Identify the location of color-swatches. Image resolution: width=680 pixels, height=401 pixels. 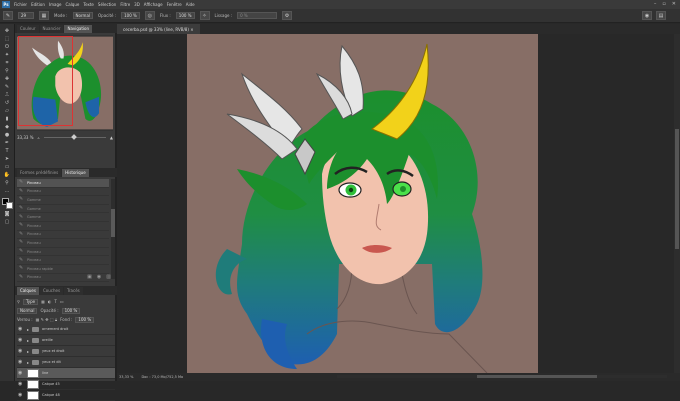
(7, 204).